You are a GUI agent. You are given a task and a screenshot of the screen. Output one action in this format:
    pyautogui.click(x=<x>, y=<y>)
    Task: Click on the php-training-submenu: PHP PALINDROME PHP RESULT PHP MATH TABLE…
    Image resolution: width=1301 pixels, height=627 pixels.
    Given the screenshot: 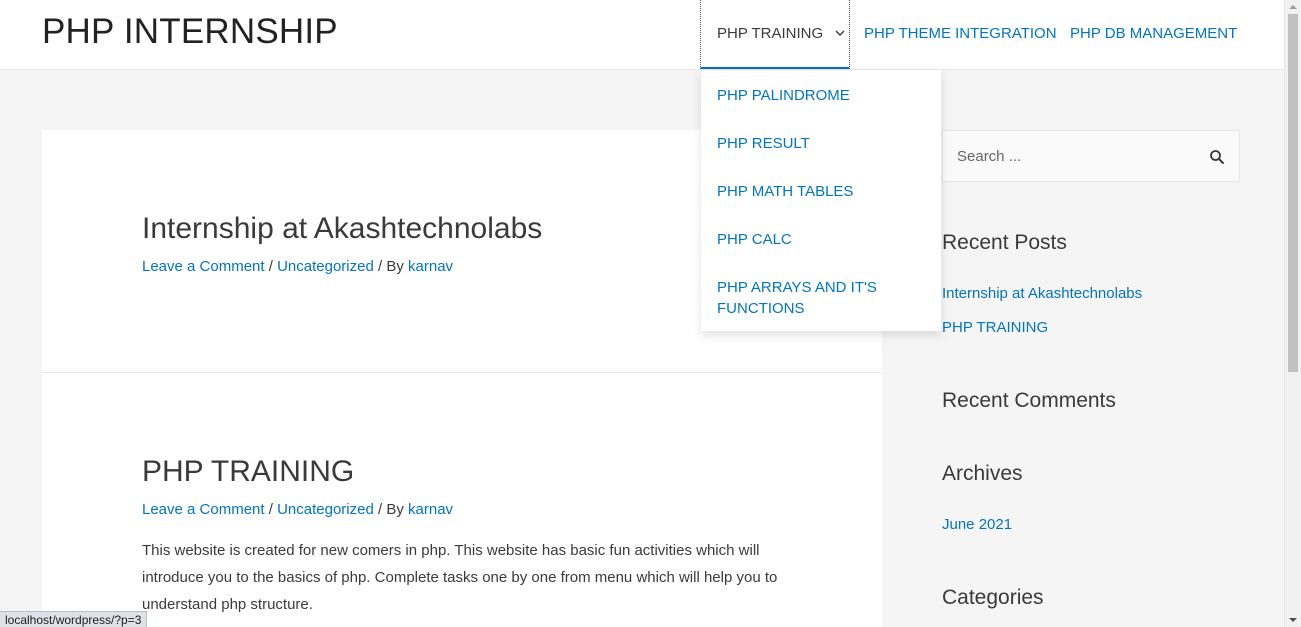 What is the action you would take?
    pyautogui.click(x=821, y=200)
    